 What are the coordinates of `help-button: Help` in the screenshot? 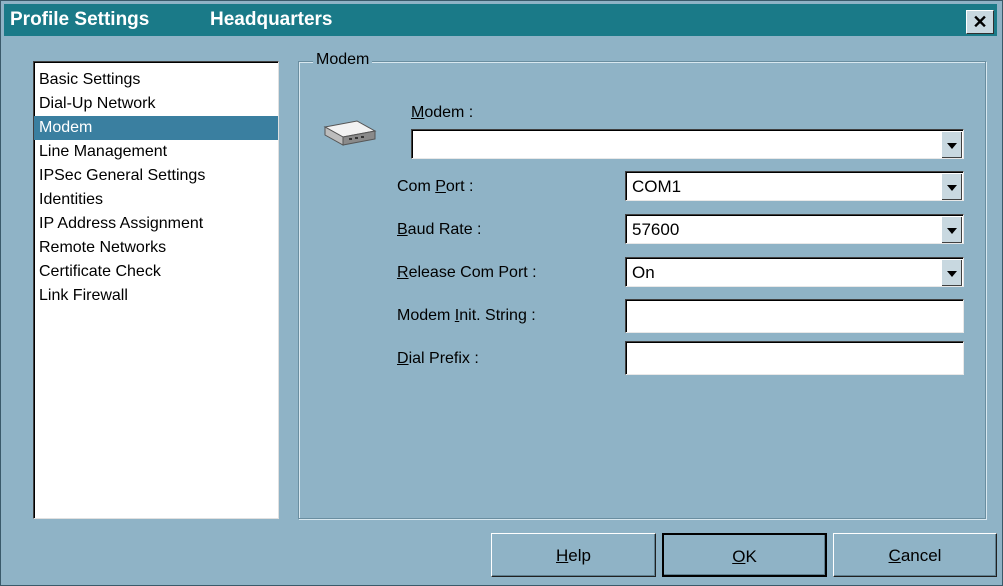 It's located at (573, 555).